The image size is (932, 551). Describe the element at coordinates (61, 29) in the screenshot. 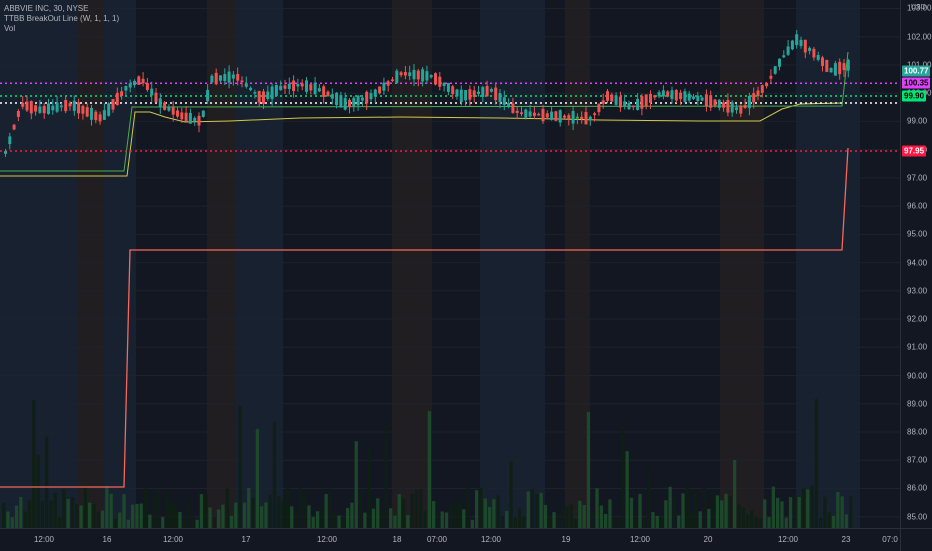

I see `volume-title: Vol` at that location.